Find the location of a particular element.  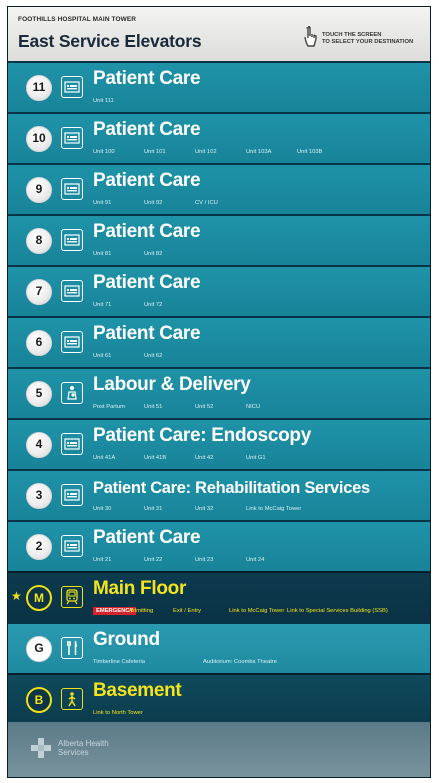

floor-destinations: Unit 111 is located at coordinates (258, 103).